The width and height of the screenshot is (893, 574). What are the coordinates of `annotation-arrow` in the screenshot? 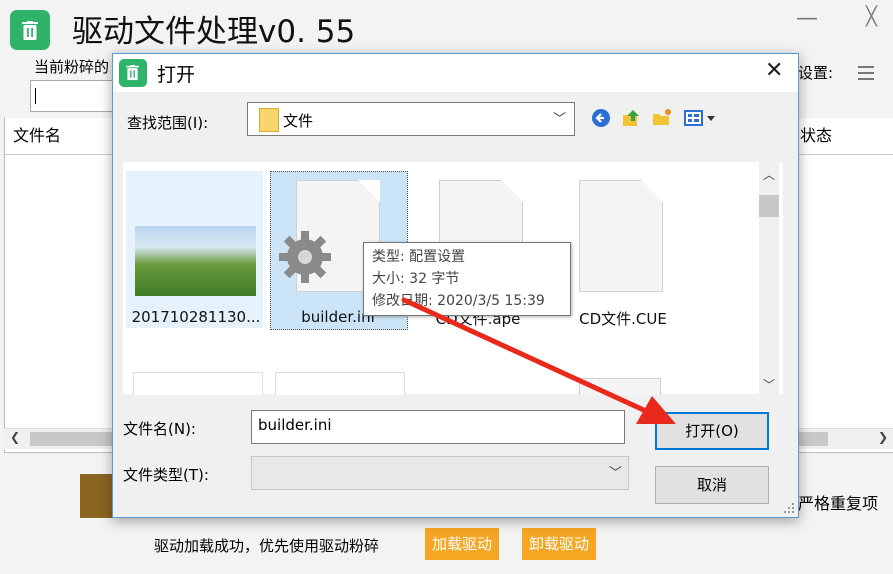 It's located at (538, 360).